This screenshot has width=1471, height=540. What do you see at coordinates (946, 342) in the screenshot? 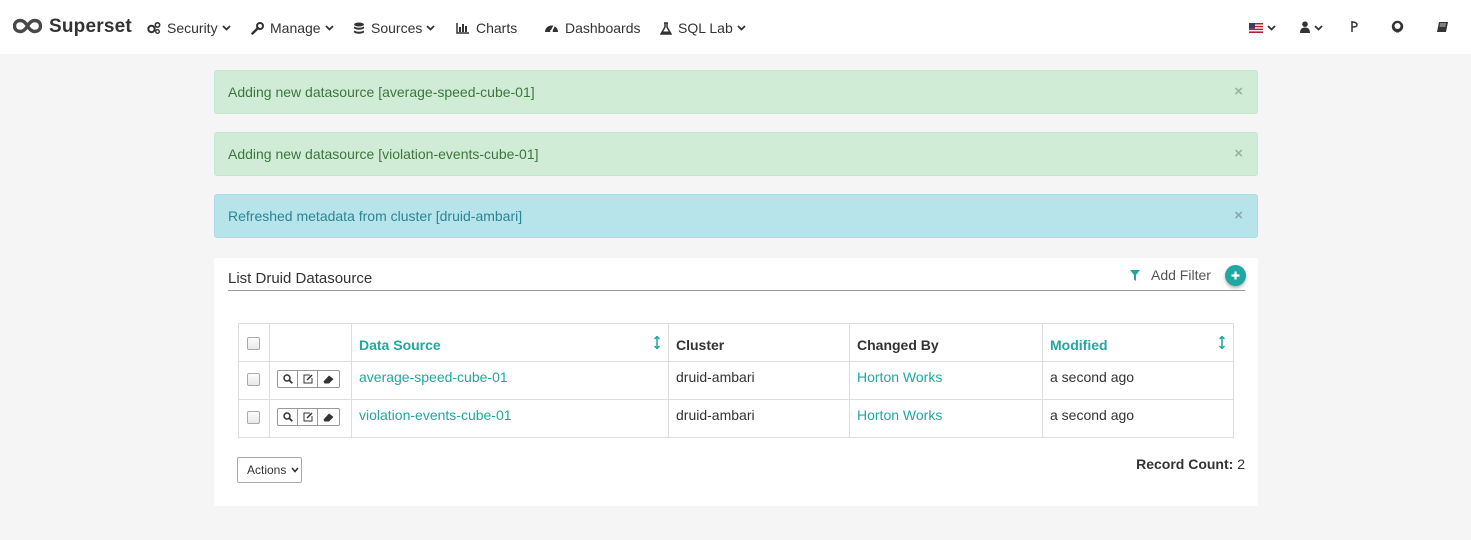
I see `column-header-changed-by: Changed By` at bounding box center [946, 342].